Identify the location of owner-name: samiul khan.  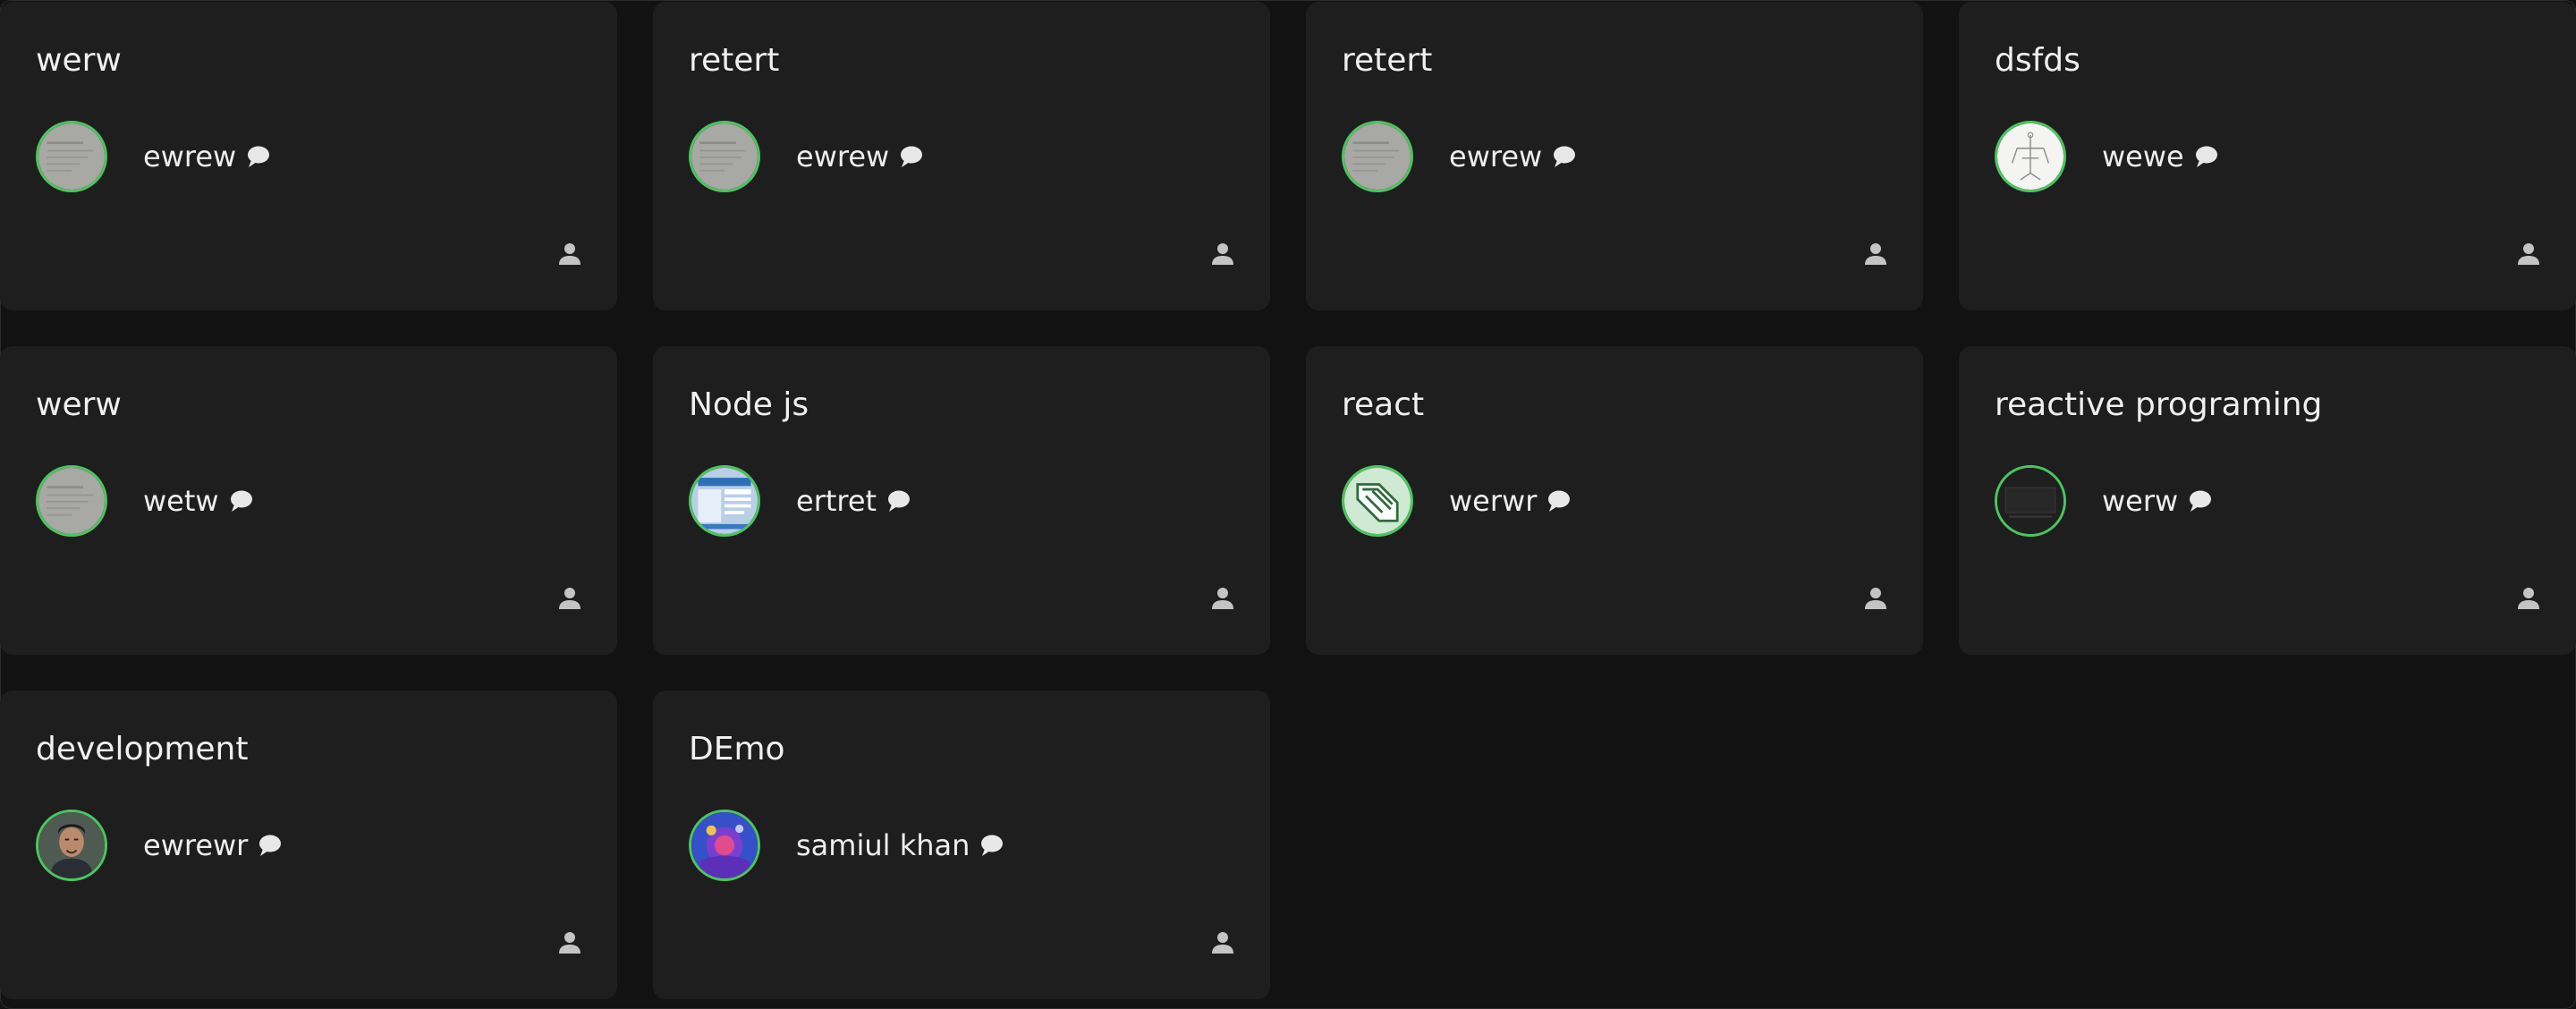
(883, 845).